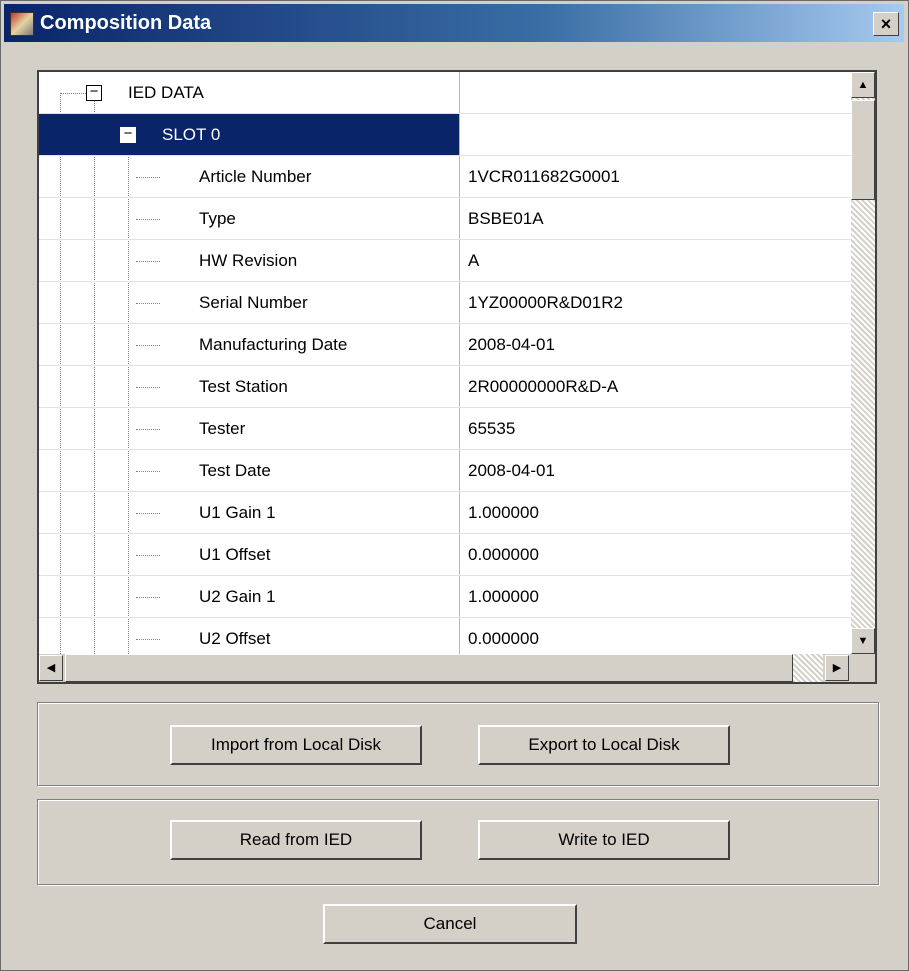  Describe the element at coordinates (22, 24) in the screenshot. I see `app-icon` at that location.